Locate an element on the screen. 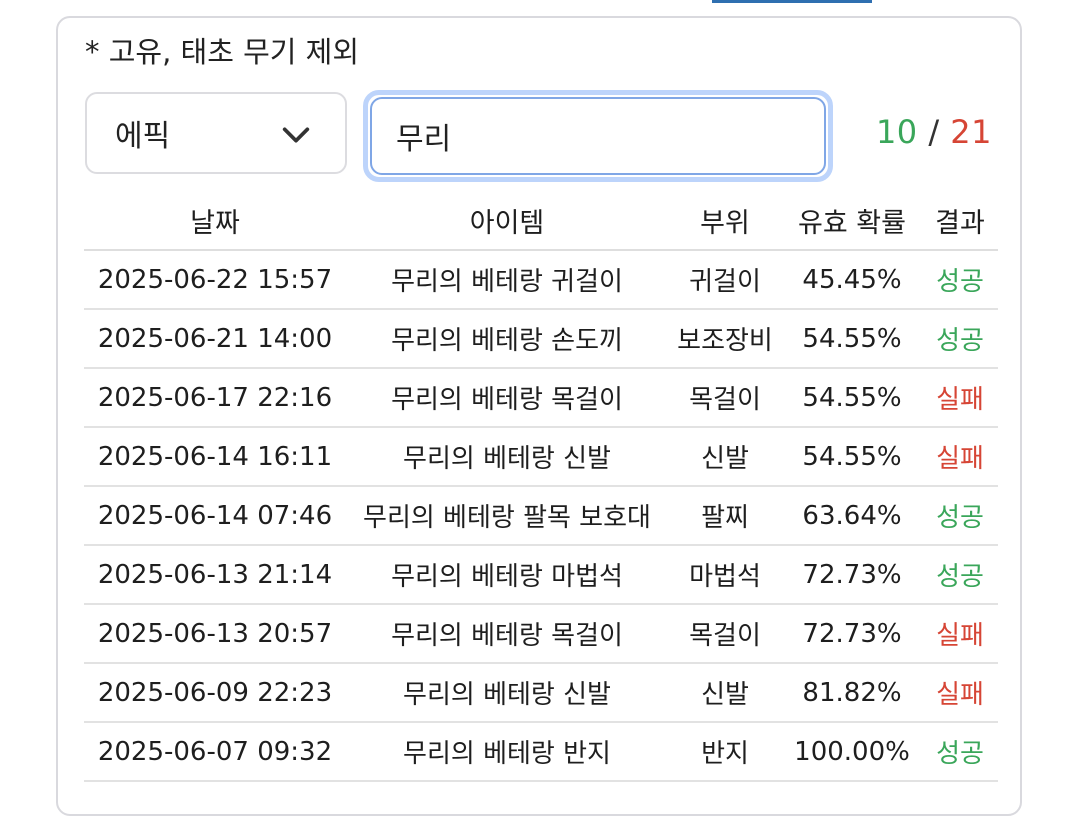 The height and width of the screenshot is (816, 1080). header-item: 아이템 is located at coordinates (507, 221).